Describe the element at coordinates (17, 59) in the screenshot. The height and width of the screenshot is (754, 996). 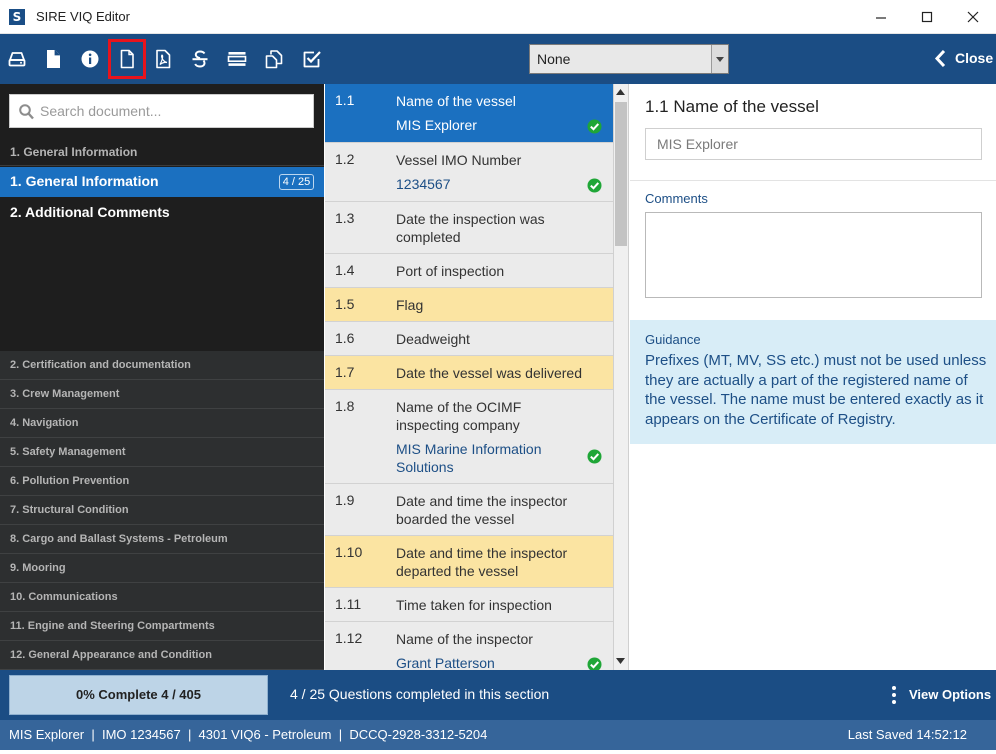
I see `drive-button` at that location.